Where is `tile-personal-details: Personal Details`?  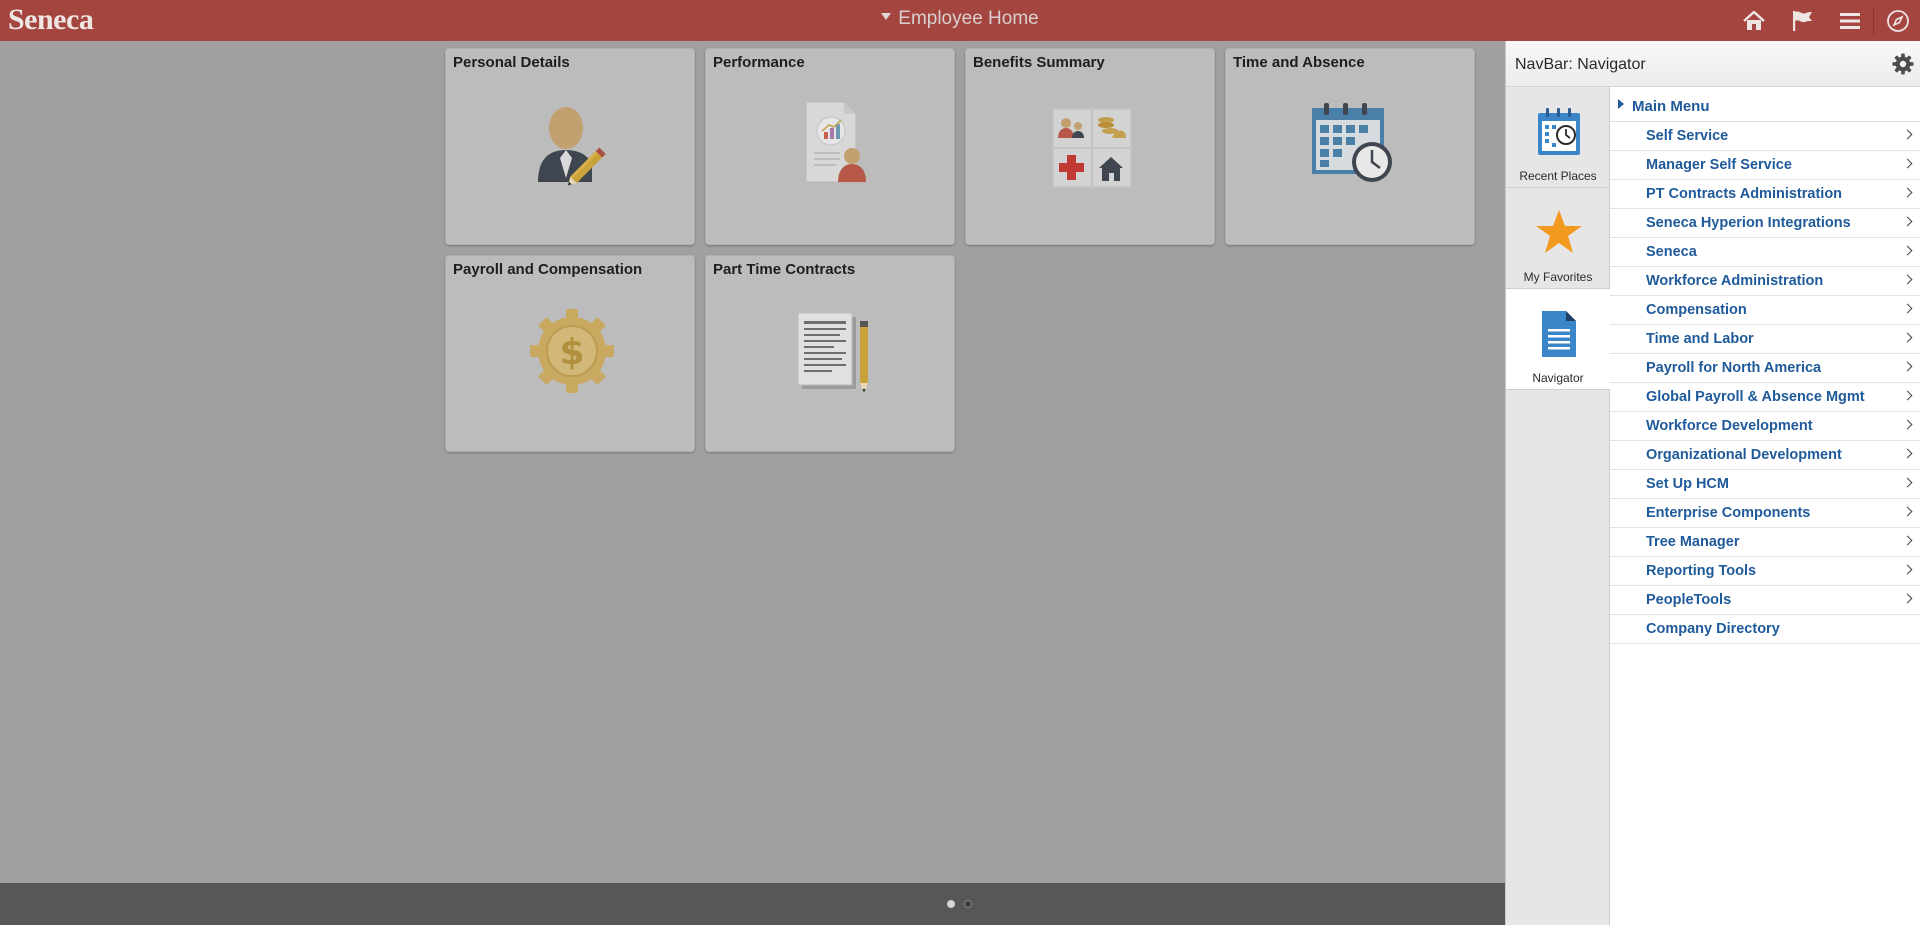
tile-personal-details: Personal Details is located at coordinates (570, 146).